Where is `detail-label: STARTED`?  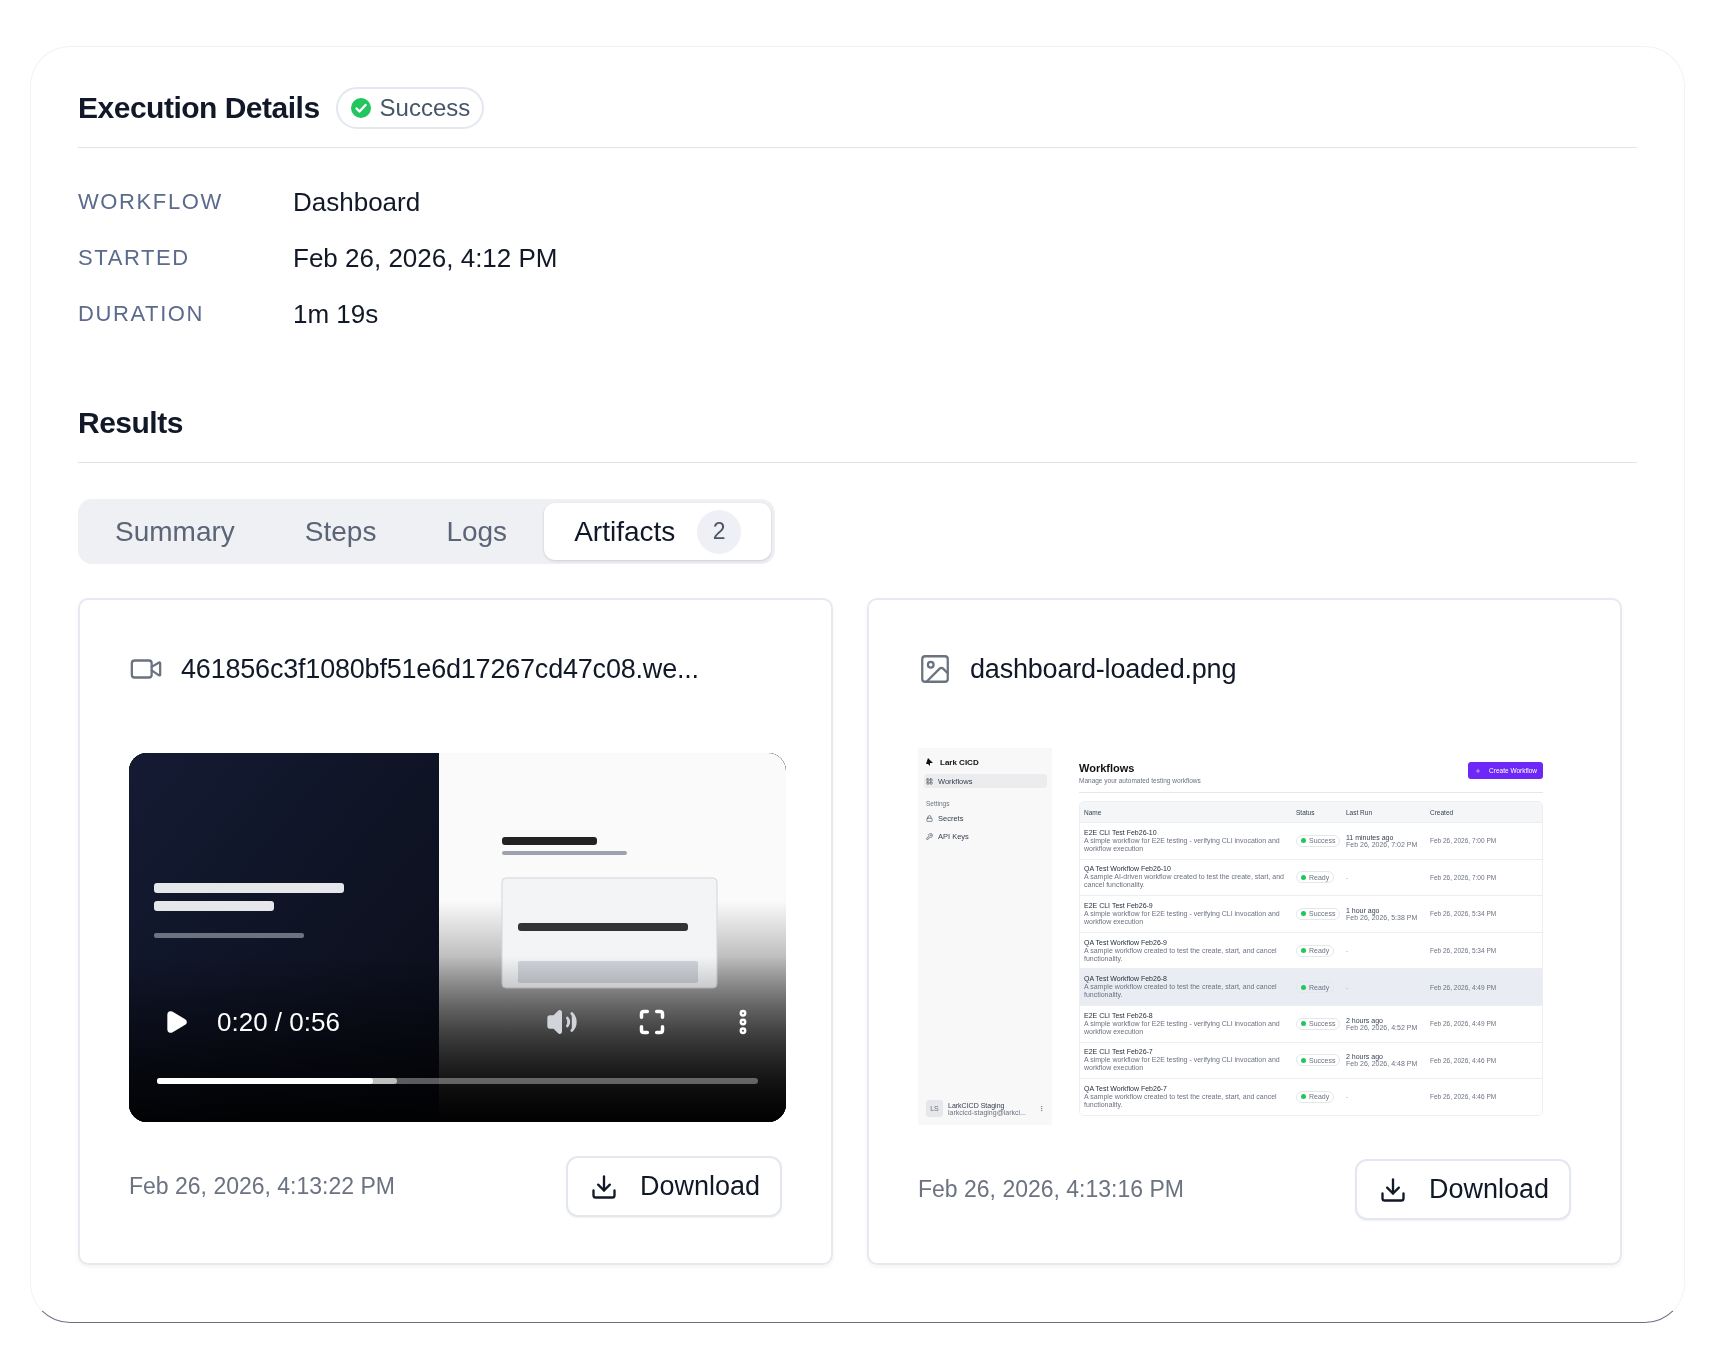 detail-label: STARTED is located at coordinates (134, 258).